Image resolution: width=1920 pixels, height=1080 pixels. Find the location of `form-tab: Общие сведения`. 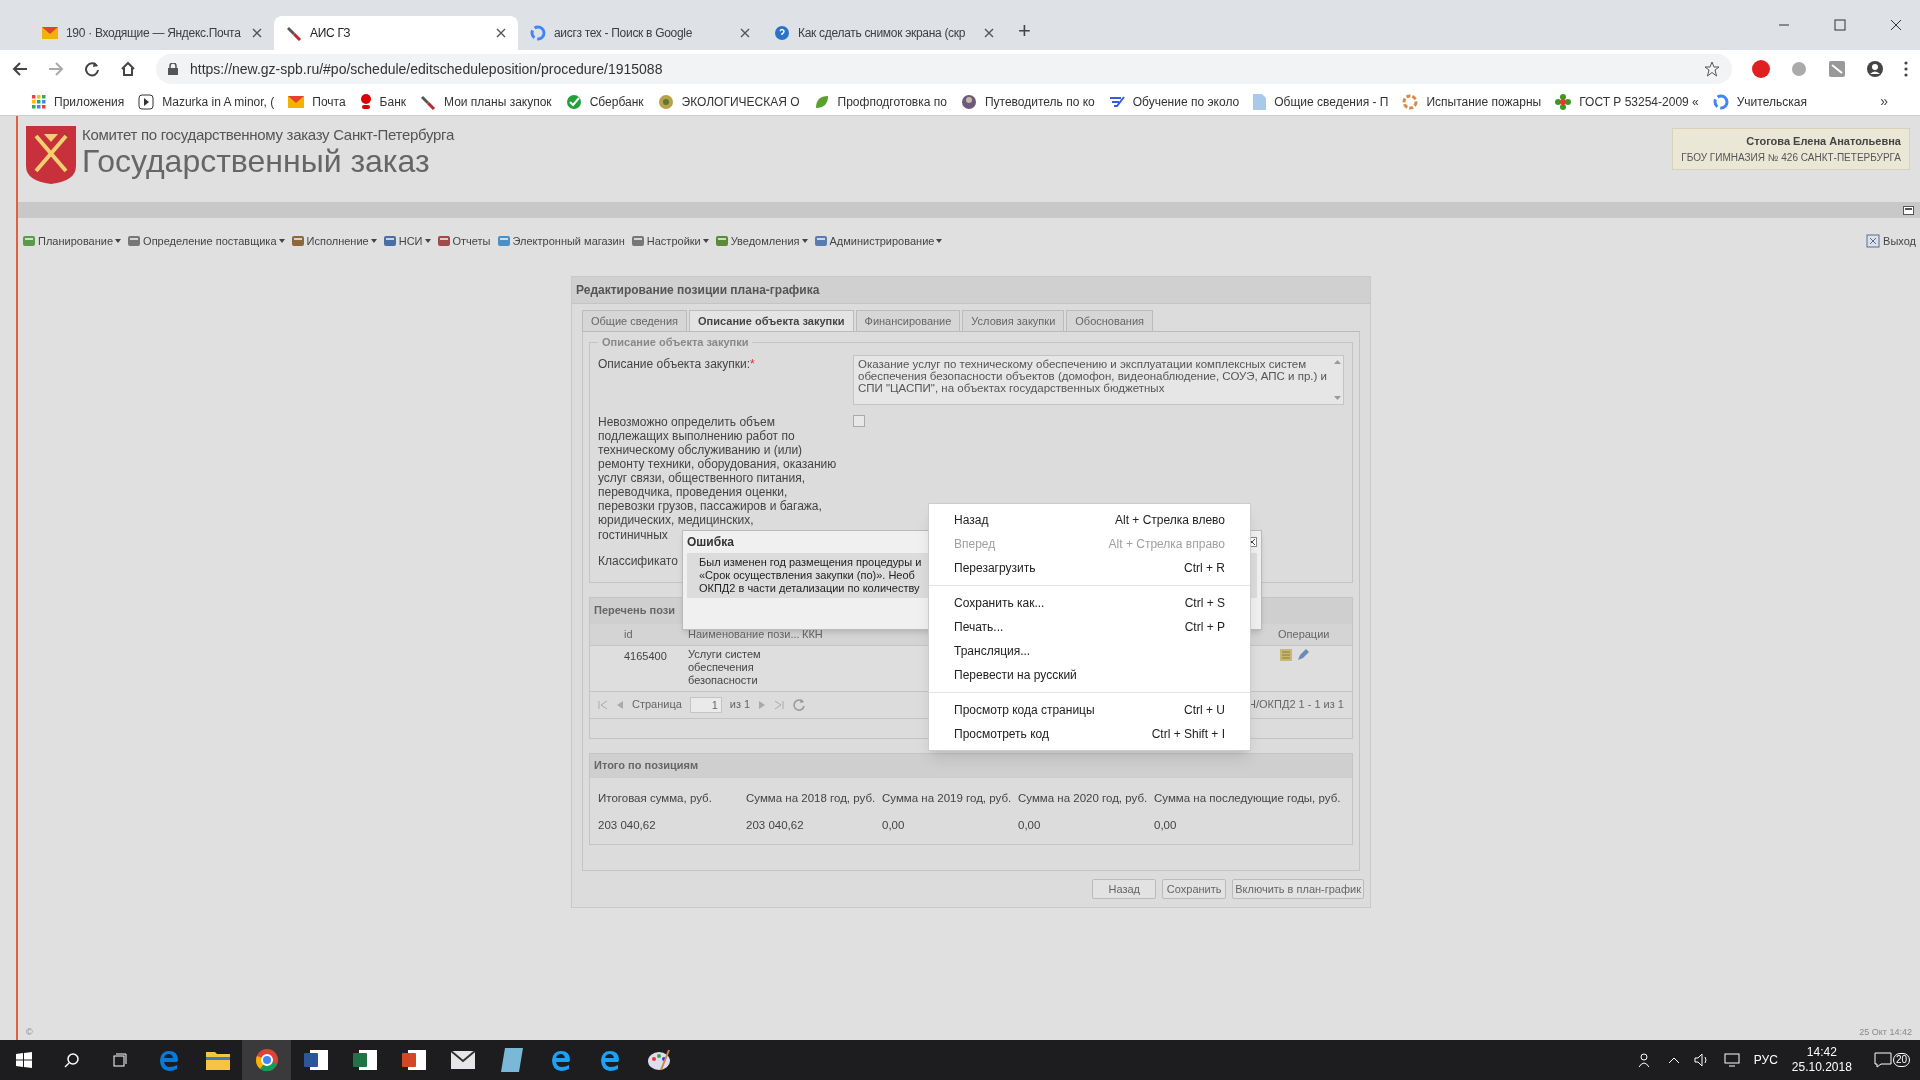

form-tab: Общие сведения is located at coordinates (635, 320).